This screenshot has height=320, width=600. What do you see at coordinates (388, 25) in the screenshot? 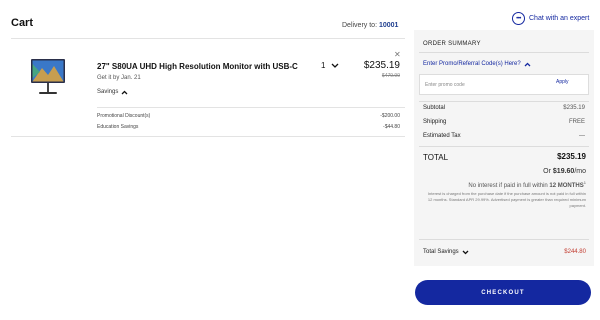
I see `delivery-zip: 10001` at bounding box center [388, 25].